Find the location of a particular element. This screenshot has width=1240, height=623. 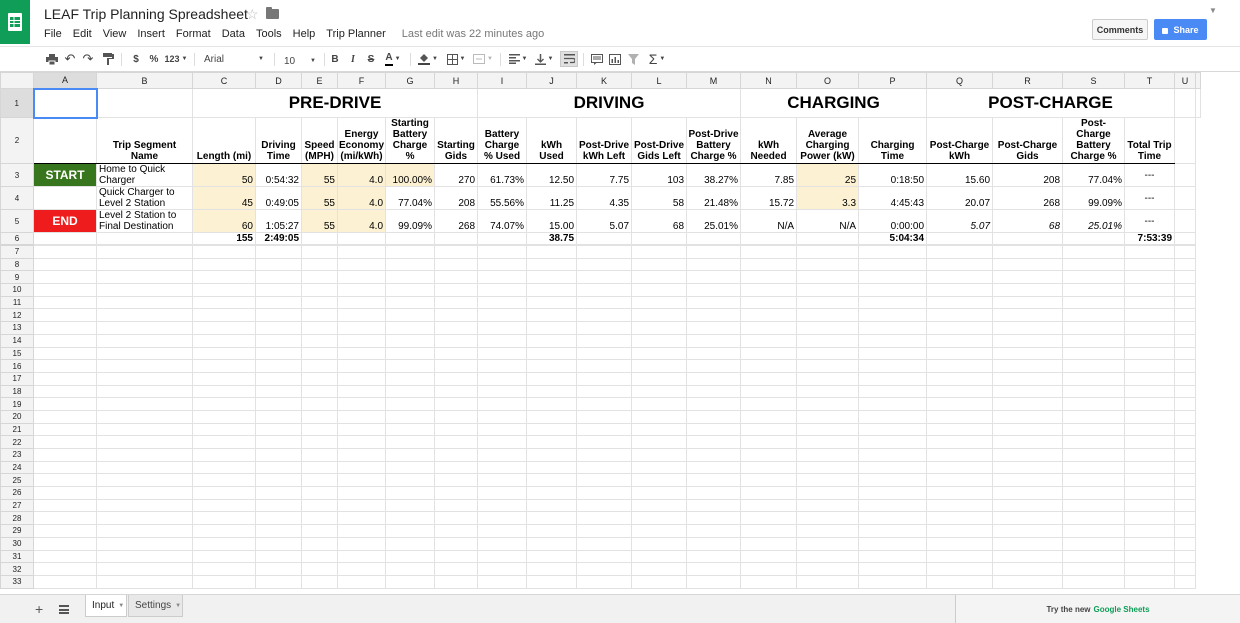

cell-pc-pct: 77.04% is located at coordinates (1094, 175).